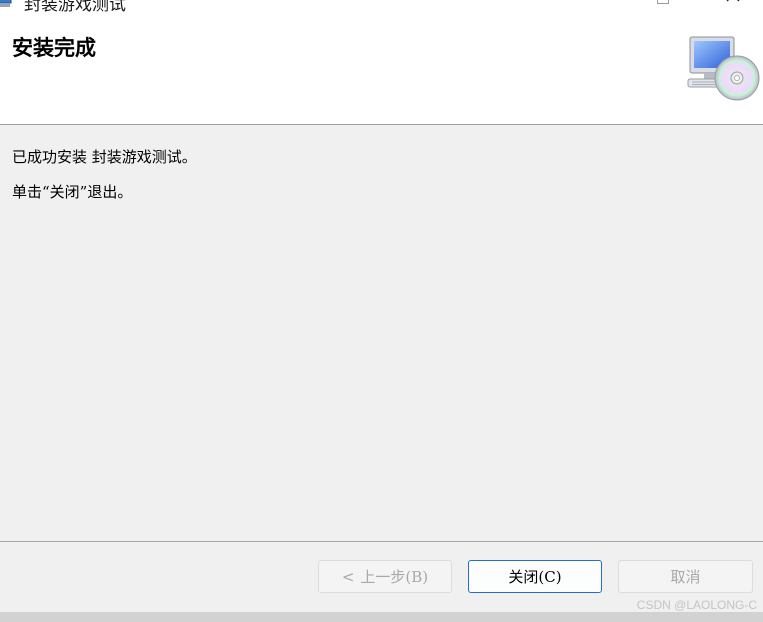  What do you see at coordinates (733, 5) in the screenshot?
I see `close-icon` at bounding box center [733, 5].